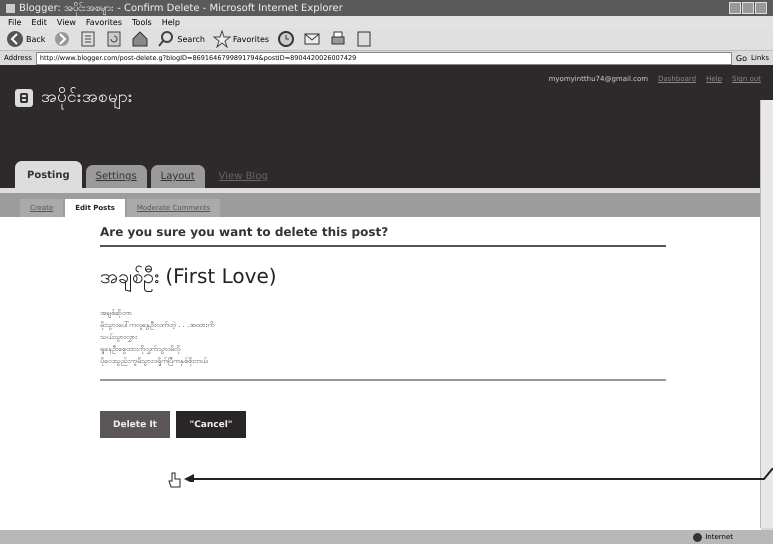 The width and height of the screenshot is (773, 544). Describe the element at coordinates (87, 97) in the screenshot. I see `blog-title: အပိုင်းအစများ` at that location.